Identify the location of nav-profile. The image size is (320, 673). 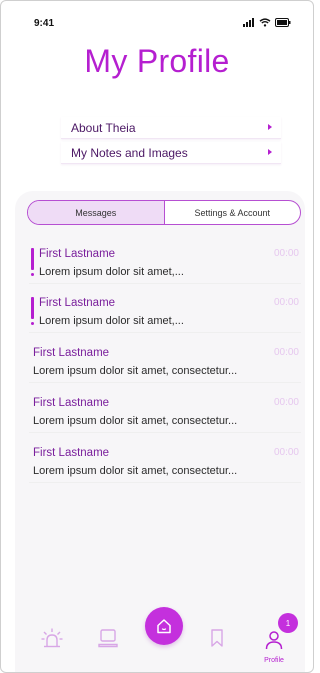
(274, 642).